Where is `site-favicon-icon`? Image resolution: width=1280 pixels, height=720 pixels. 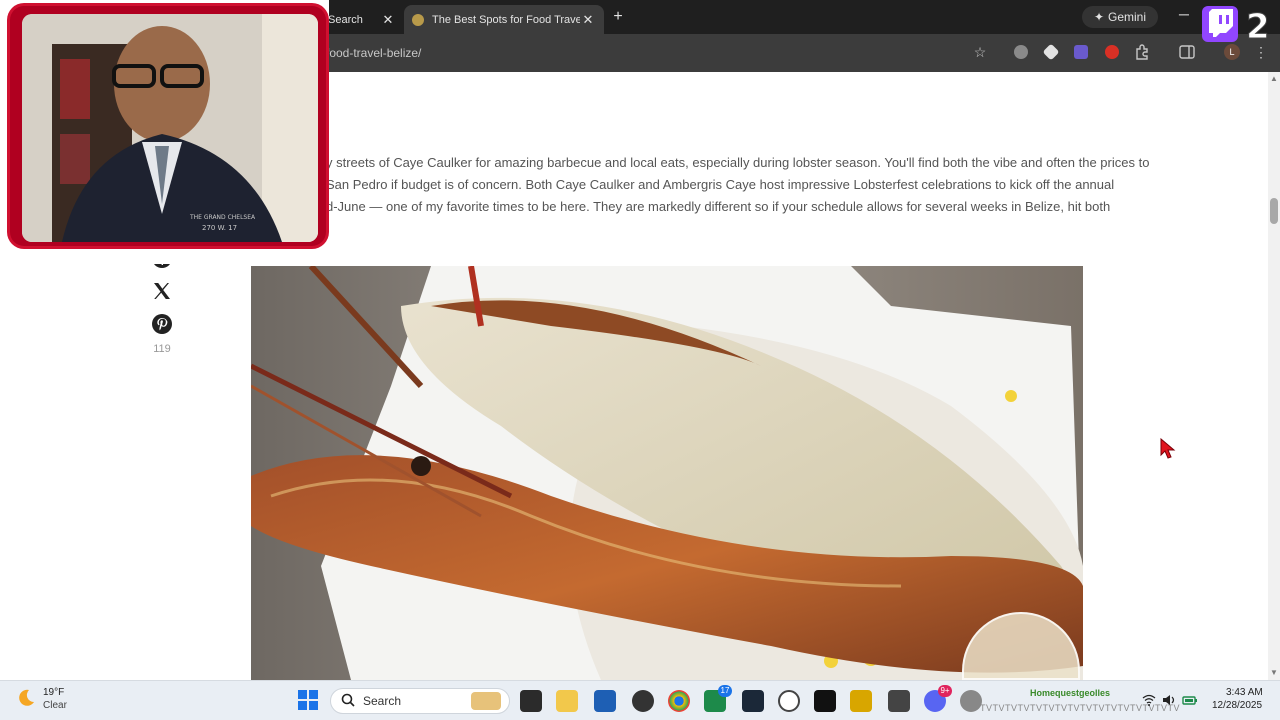
site-favicon-icon is located at coordinates (418, 19).